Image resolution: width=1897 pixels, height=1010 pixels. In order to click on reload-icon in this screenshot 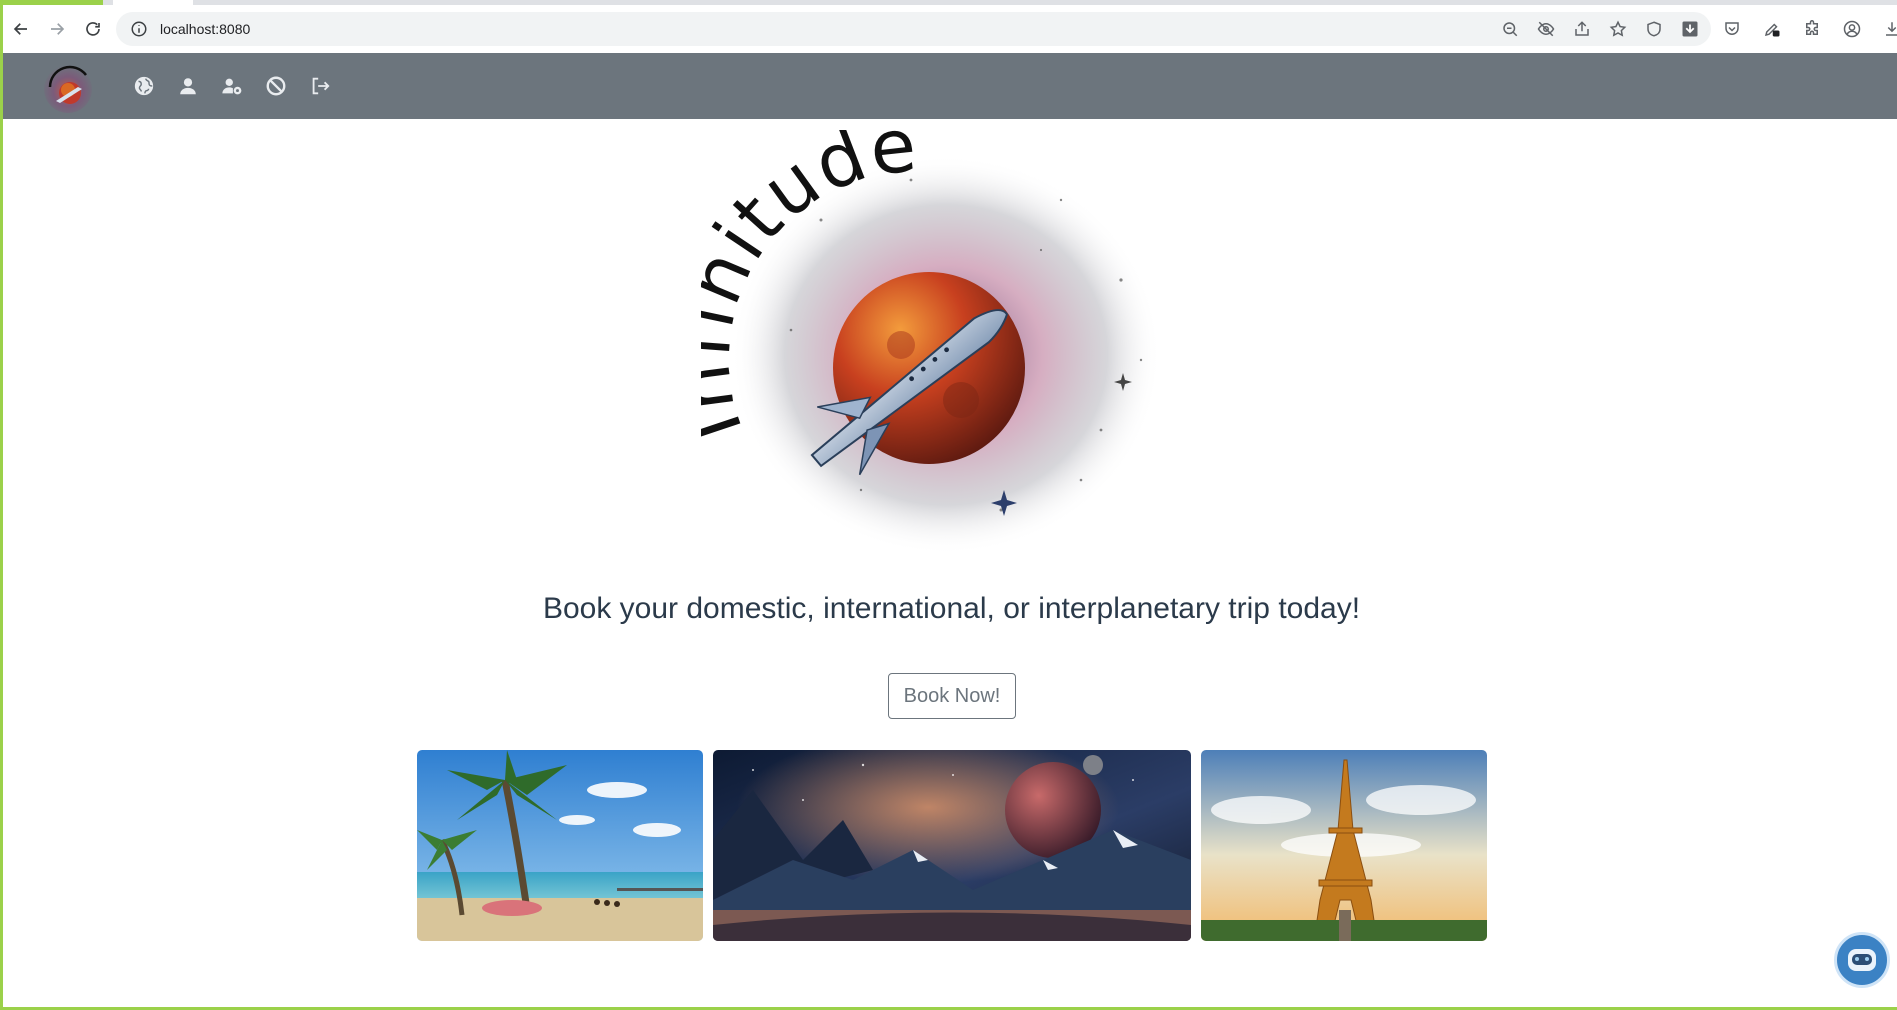, I will do `click(93, 29)`.